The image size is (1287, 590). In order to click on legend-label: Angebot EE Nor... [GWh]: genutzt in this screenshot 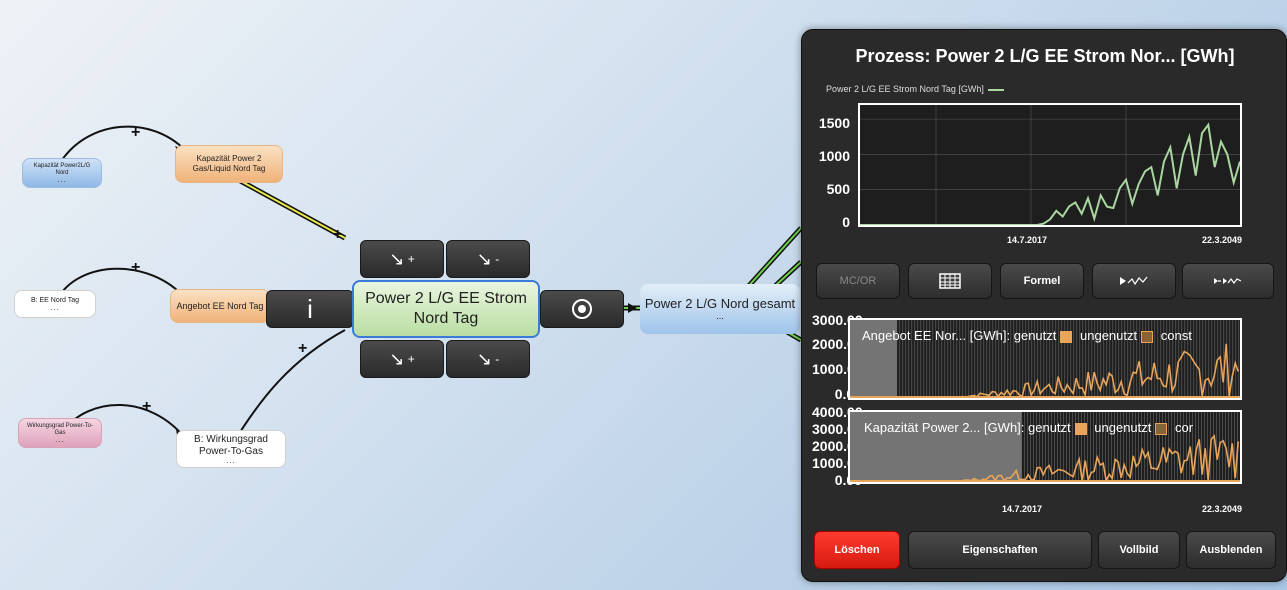, I will do `click(959, 335)`.